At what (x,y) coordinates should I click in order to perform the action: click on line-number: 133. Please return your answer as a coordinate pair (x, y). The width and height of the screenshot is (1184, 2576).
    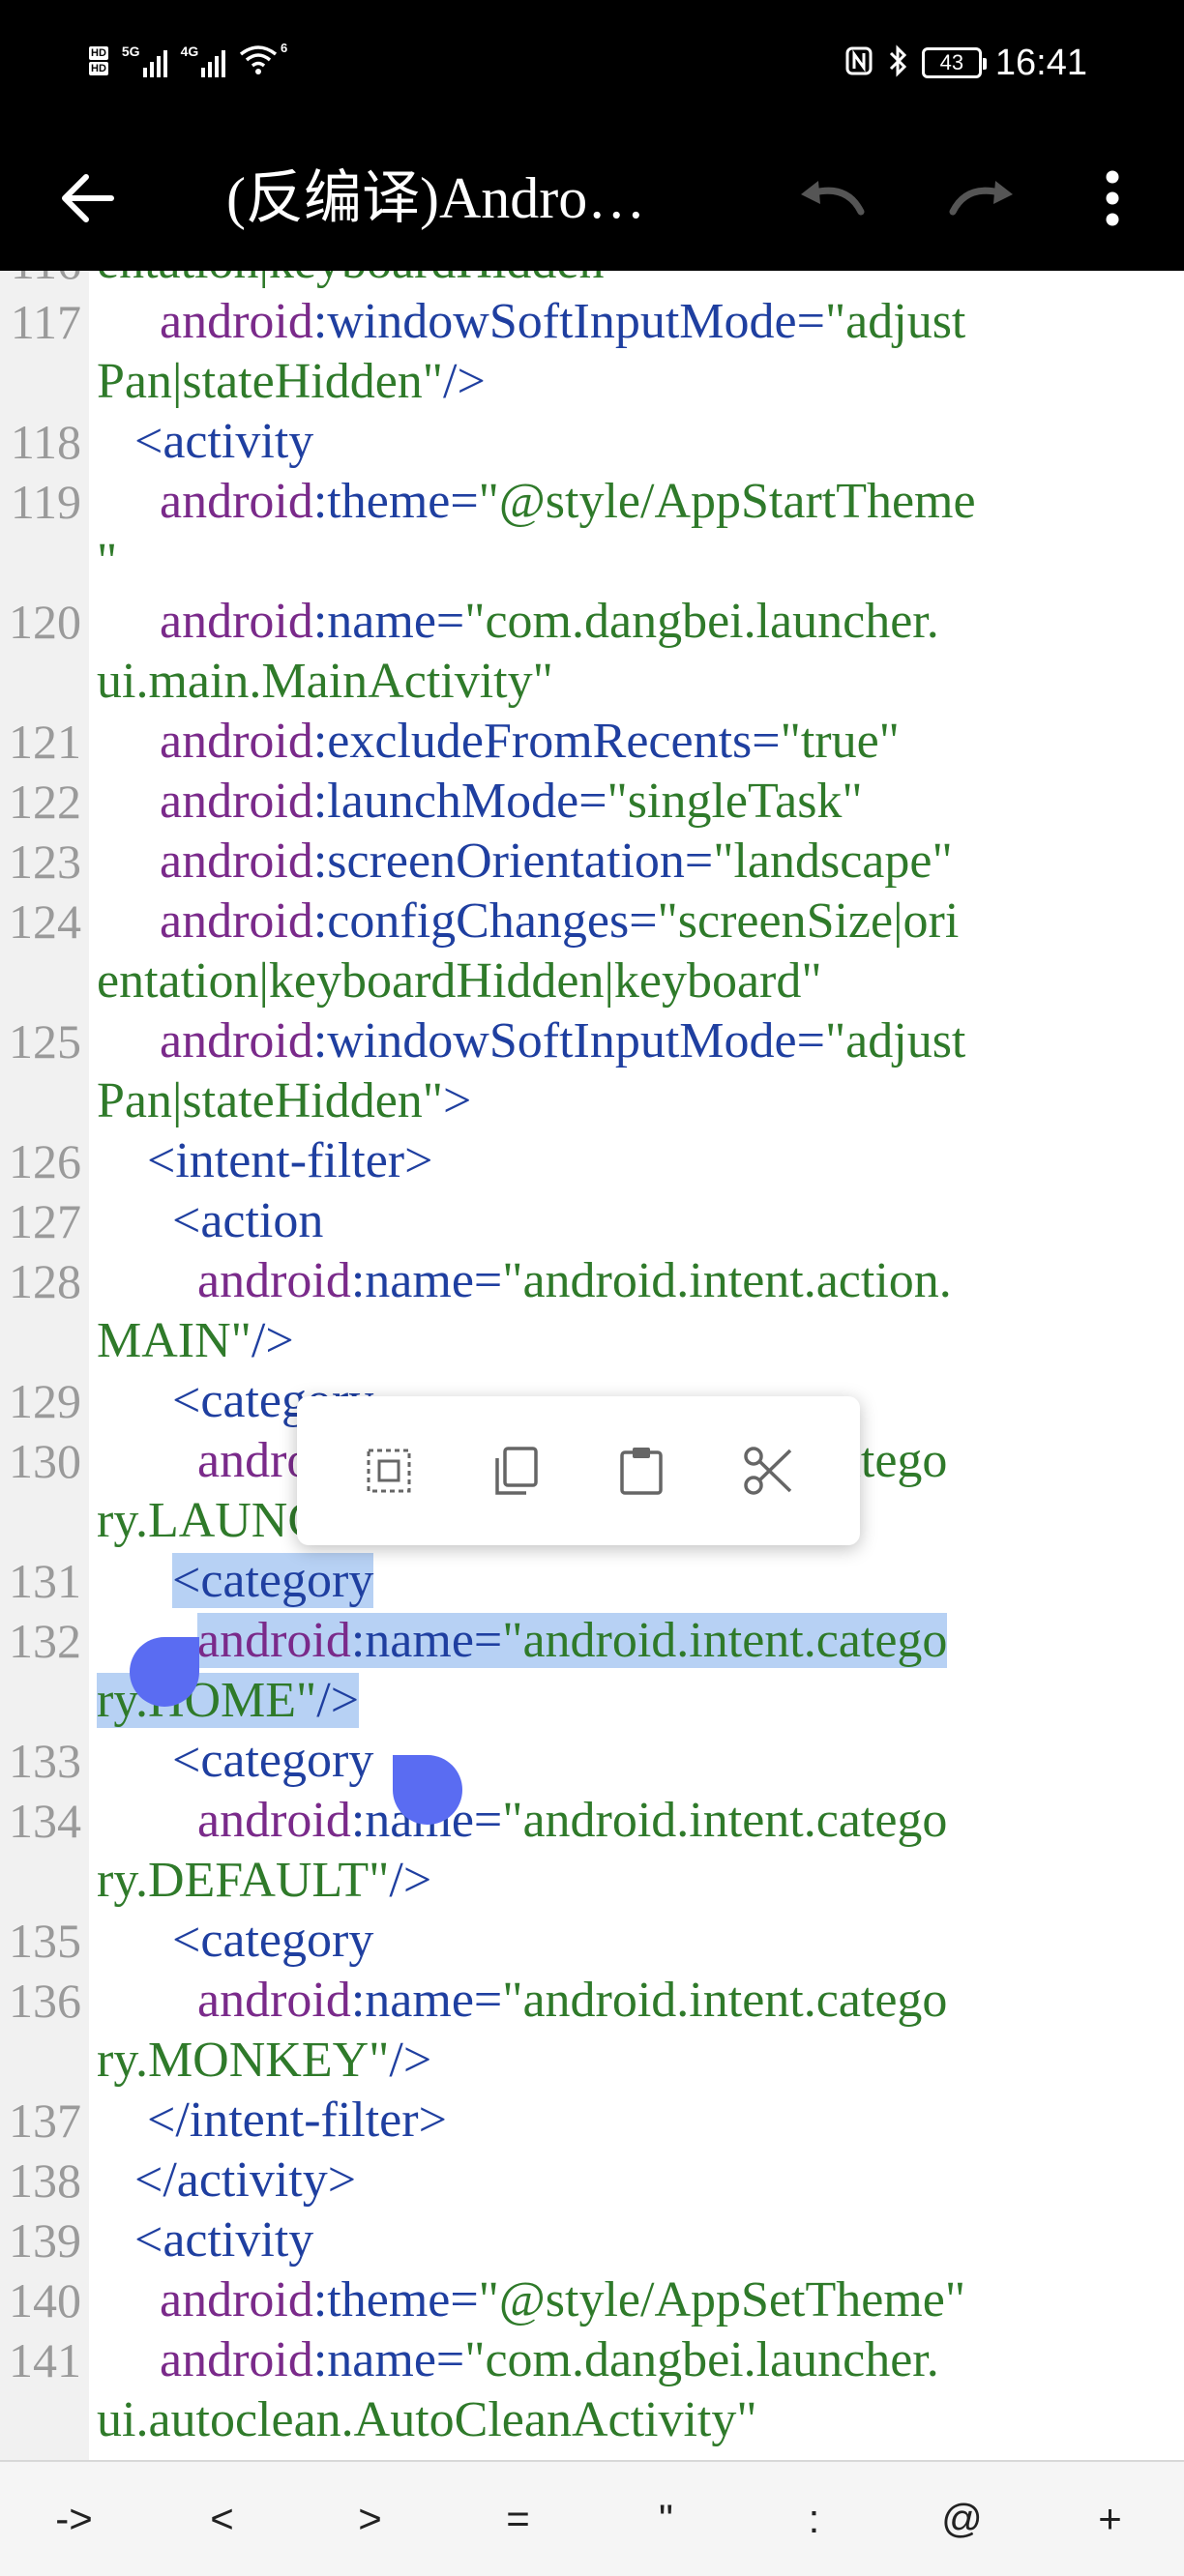
    Looking at the image, I should click on (45, 1761).